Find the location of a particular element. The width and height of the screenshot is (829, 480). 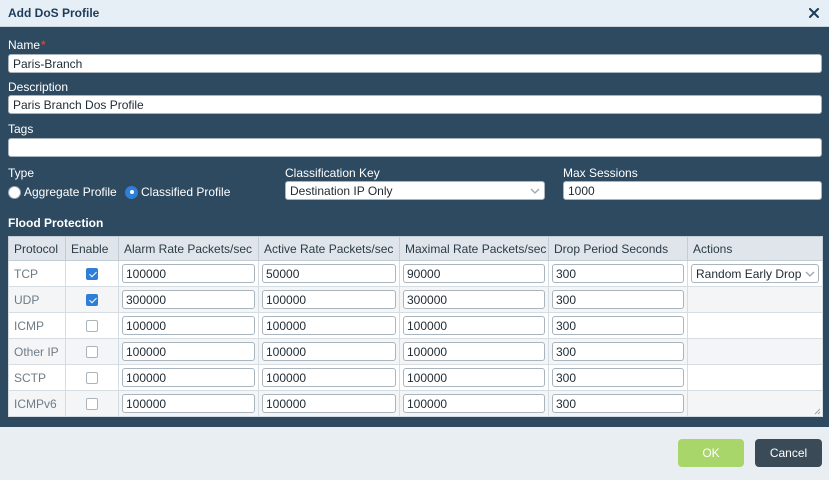

action-select: Random Early Drop is located at coordinates (755, 273).